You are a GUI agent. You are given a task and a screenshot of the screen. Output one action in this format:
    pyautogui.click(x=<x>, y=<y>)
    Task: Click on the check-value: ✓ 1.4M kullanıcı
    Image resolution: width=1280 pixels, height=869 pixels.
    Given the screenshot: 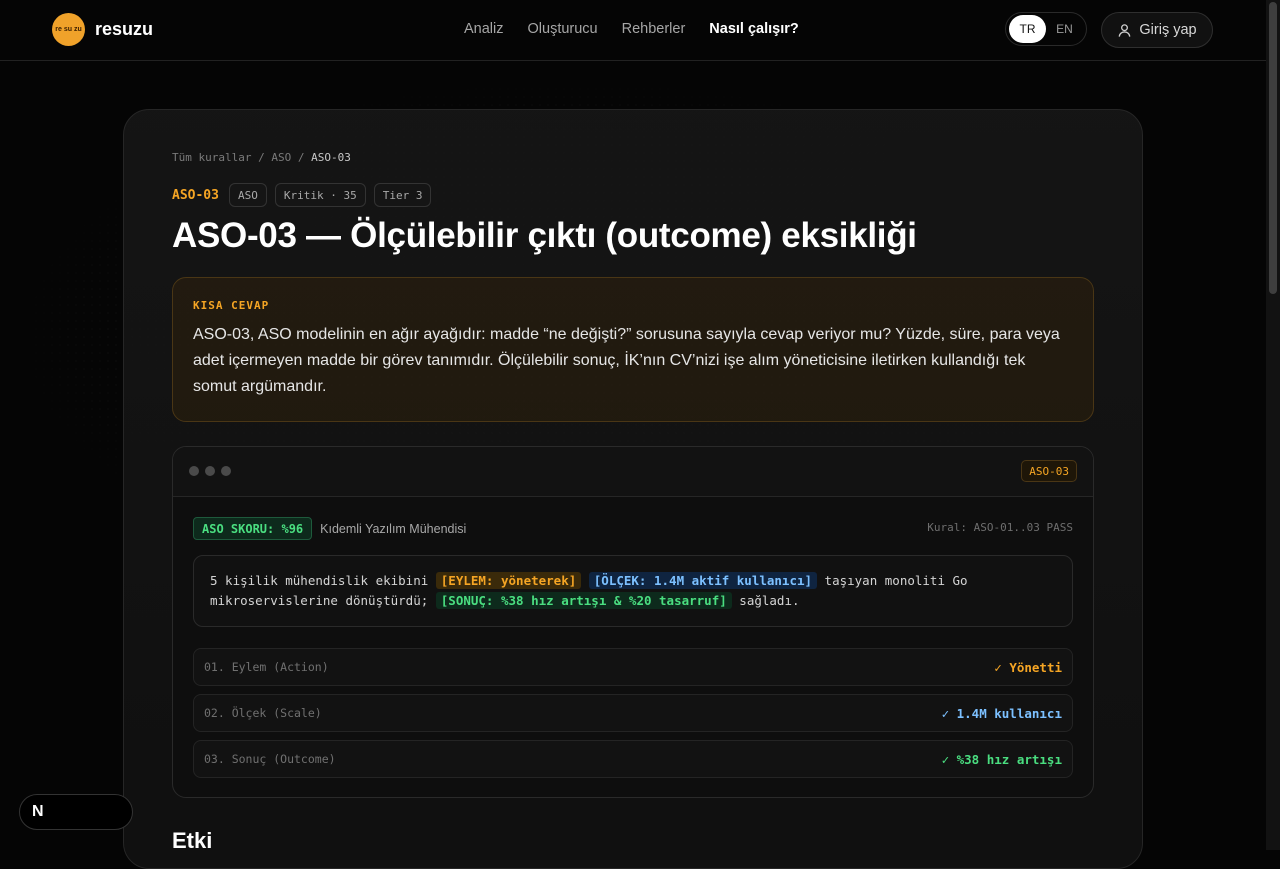 What is the action you would take?
    pyautogui.click(x=1001, y=713)
    